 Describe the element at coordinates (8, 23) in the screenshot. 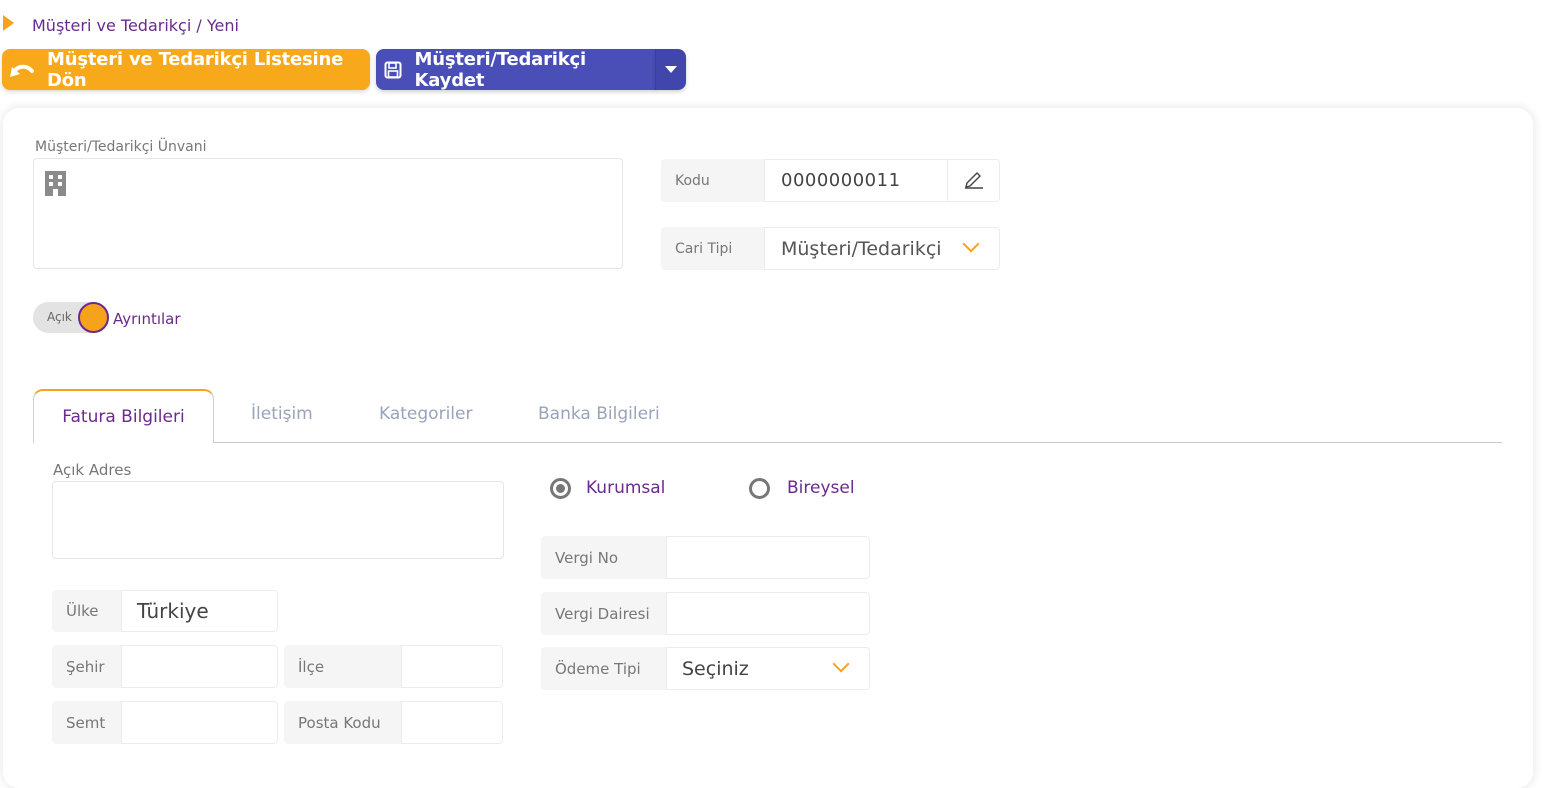

I see `breadcrumb-arrow-icon` at that location.